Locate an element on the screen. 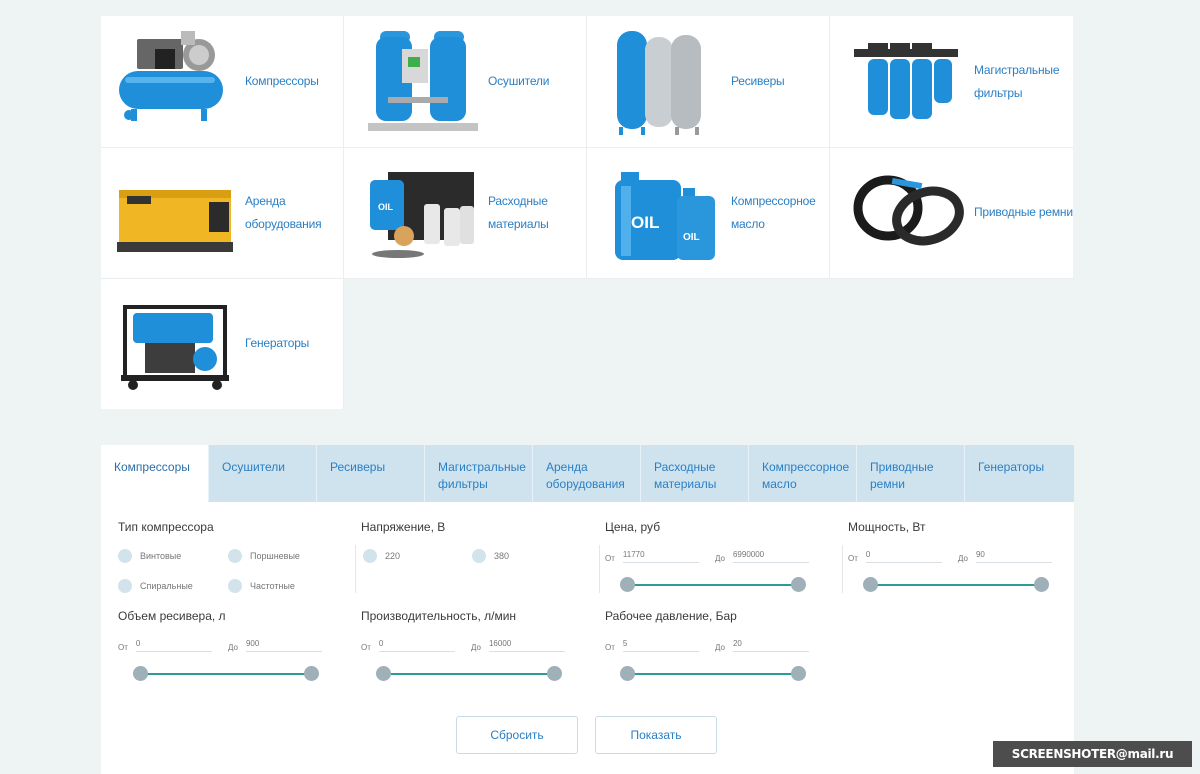 This screenshot has width=1200, height=774. volume-from-field: От 0 is located at coordinates (165, 645).